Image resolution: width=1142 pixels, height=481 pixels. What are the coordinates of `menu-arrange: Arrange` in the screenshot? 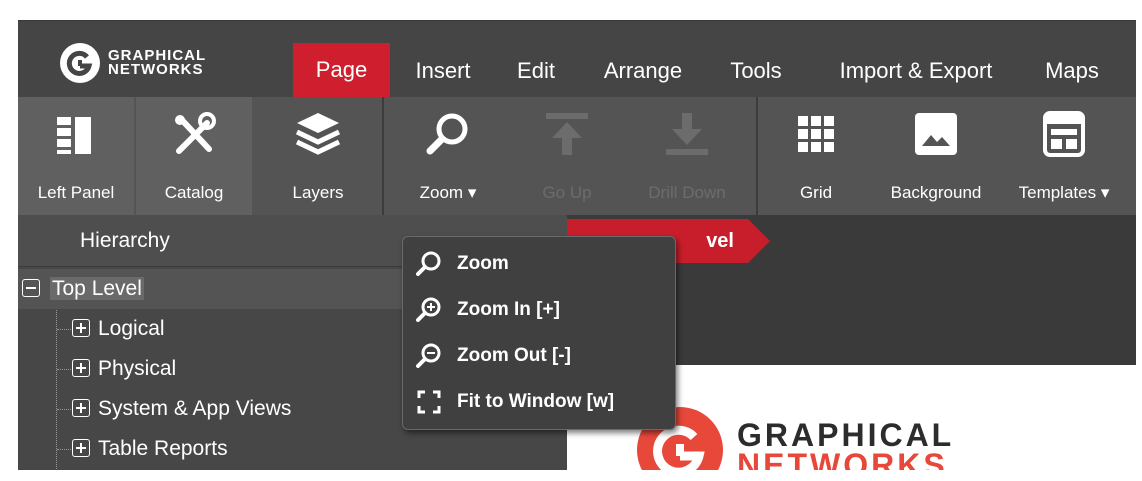 It's located at (643, 71).